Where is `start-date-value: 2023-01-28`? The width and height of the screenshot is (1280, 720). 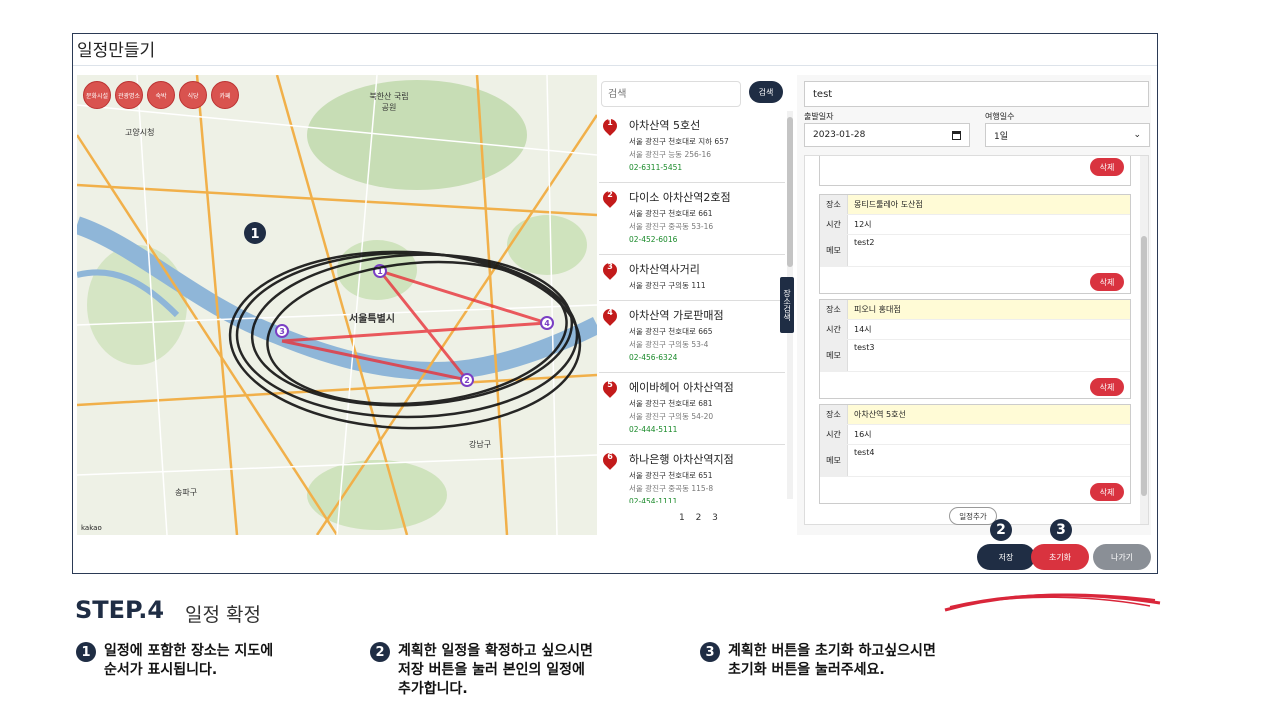 start-date-value: 2023-01-28 is located at coordinates (839, 135).